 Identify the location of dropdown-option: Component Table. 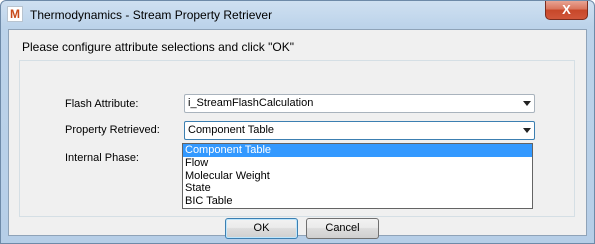
(357, 150).